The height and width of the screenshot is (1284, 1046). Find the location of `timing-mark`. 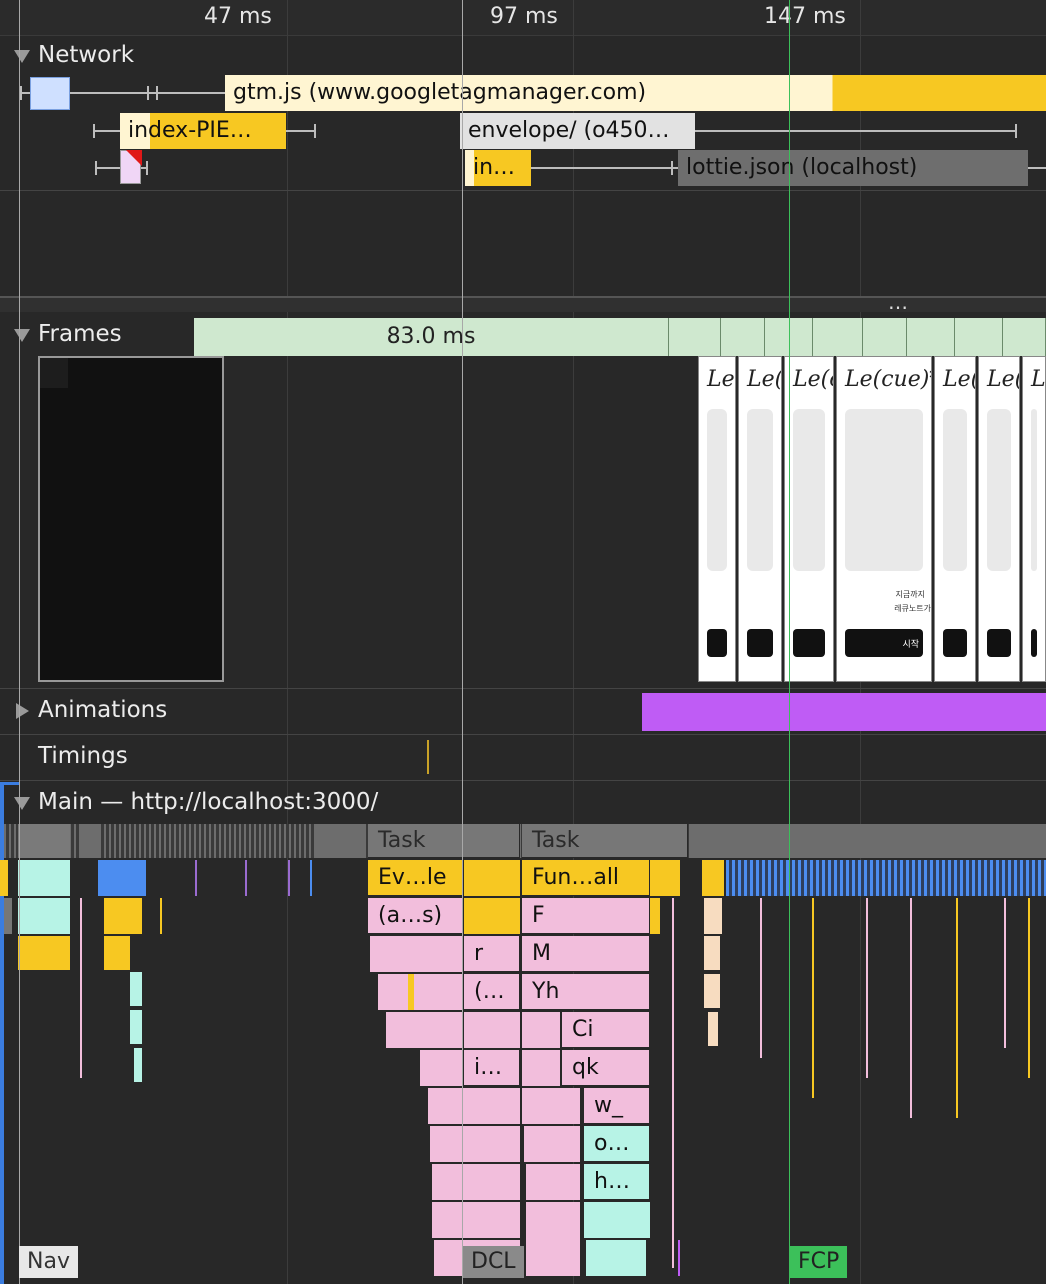

timing-mark is located at coordinates (428, 757).